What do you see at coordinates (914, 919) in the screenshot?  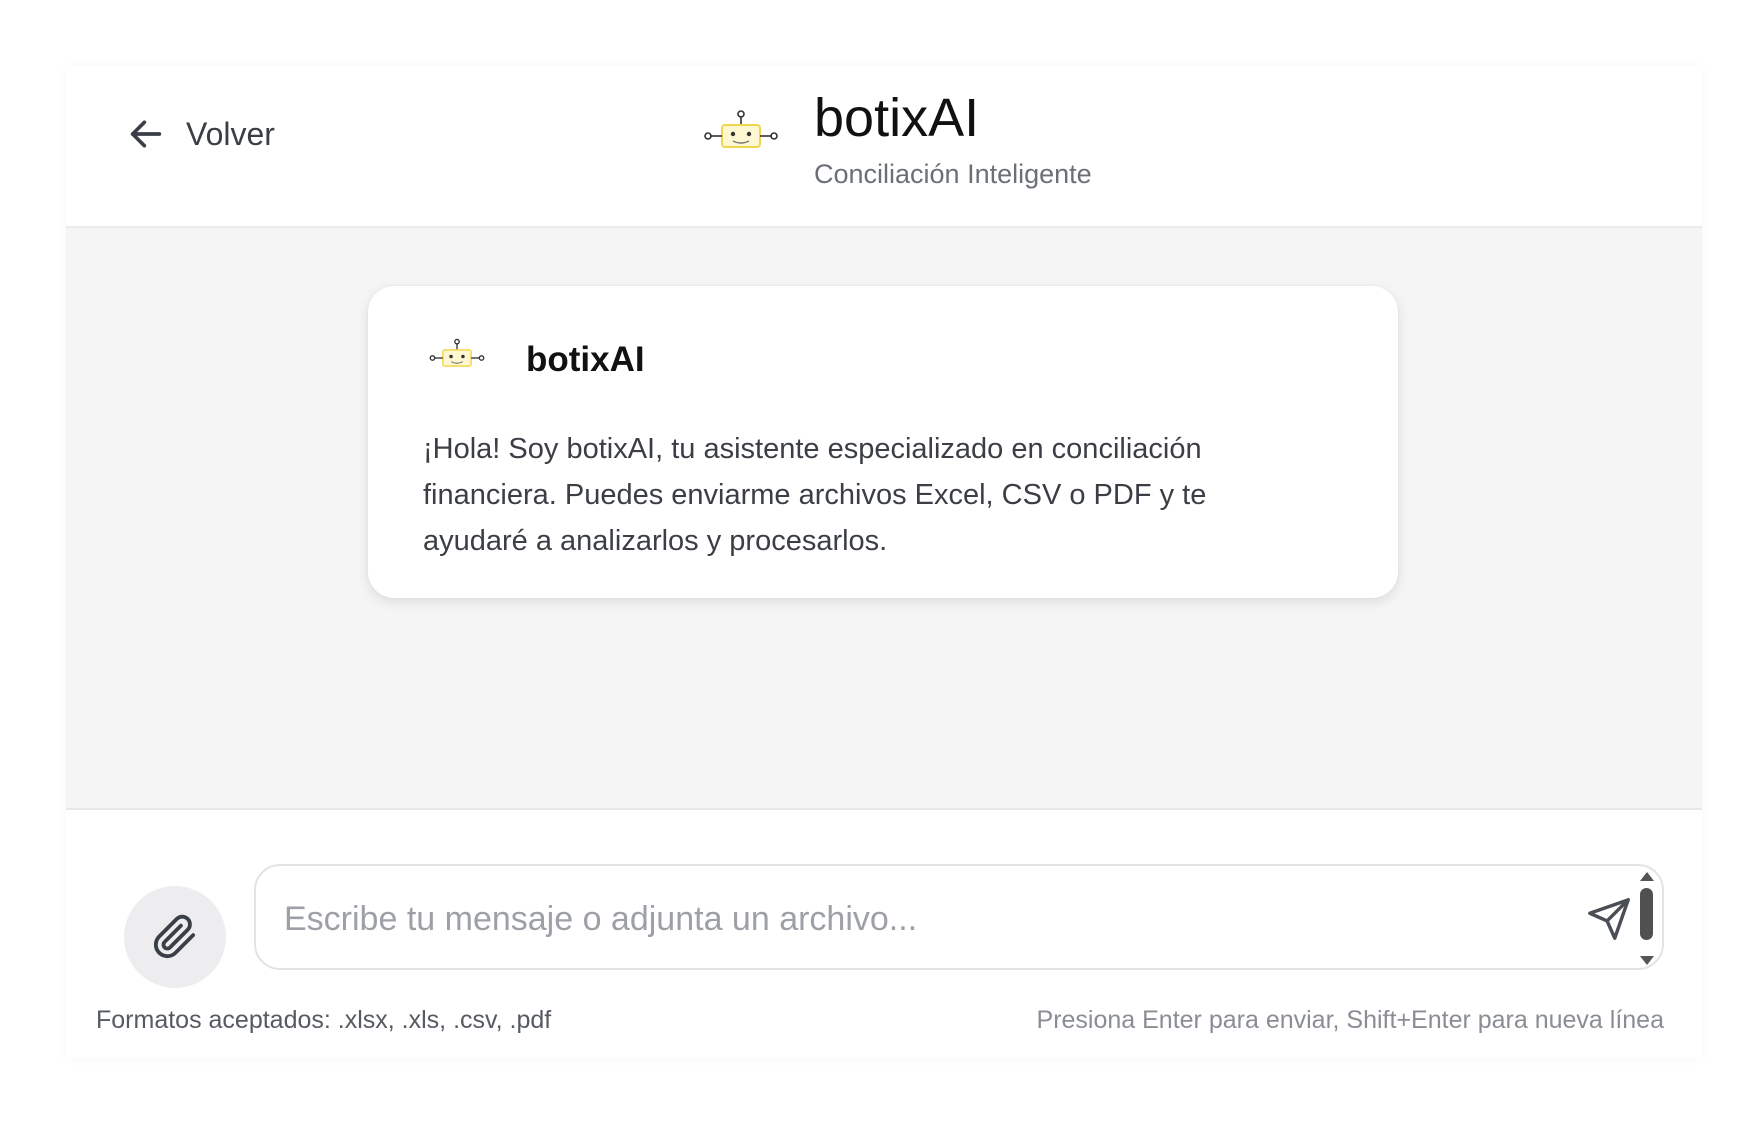 I see `message-input` at bounding box center [914, 919].